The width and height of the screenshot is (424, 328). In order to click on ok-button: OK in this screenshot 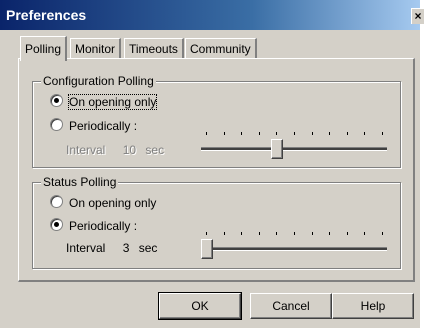, I will do `click(200, 306)`.